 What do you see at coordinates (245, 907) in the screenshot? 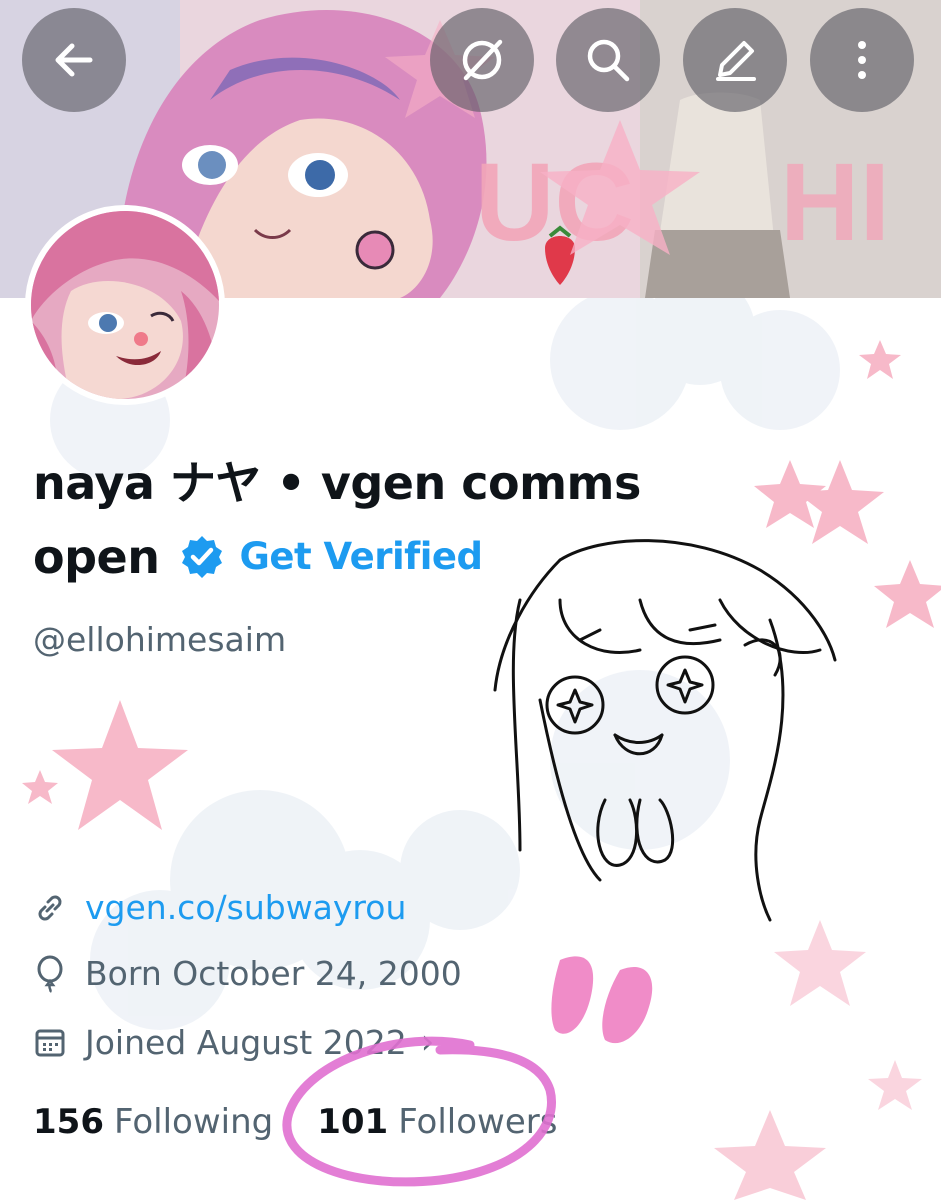
I see `website-link: vgen.co/subwayrou` at bounding box center [245, 907].